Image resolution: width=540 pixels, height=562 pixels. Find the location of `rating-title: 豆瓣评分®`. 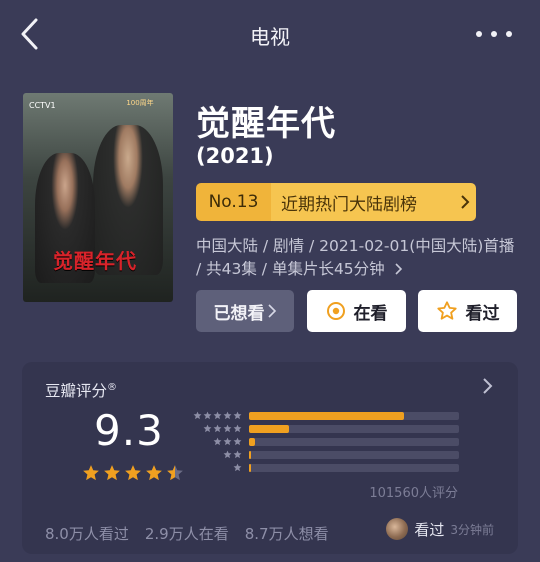

rating-title: 豆瓣评分® is located at coordinates (81, 390).